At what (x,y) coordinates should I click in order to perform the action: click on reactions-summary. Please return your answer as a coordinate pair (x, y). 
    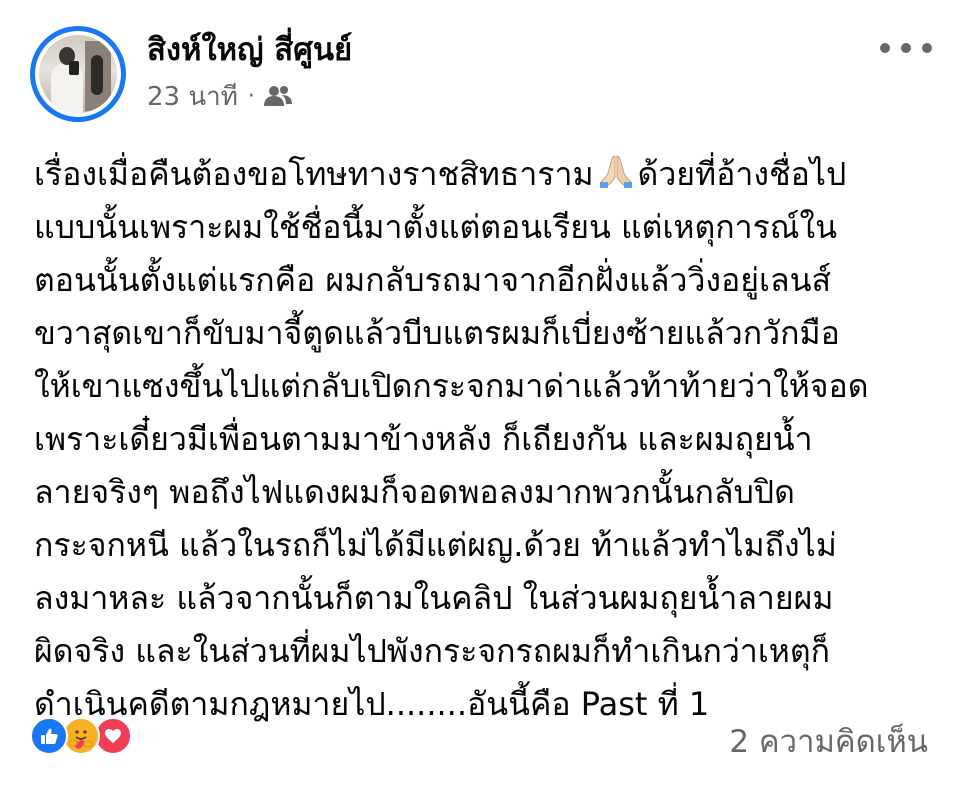
    Looking at the image, I should click on (81, 736).